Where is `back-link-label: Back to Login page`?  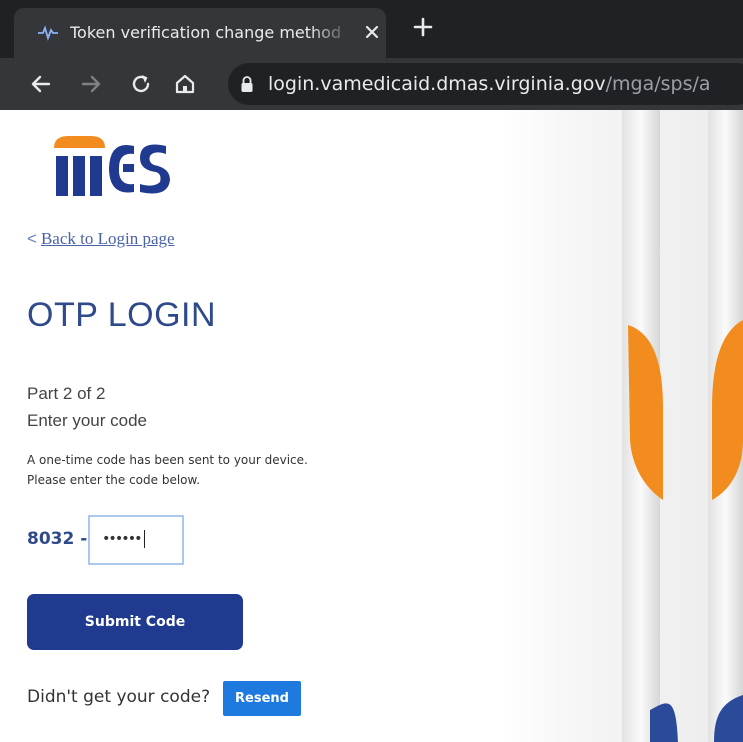
back-link-label: Back to Login page is located at coordinates (107, 238).